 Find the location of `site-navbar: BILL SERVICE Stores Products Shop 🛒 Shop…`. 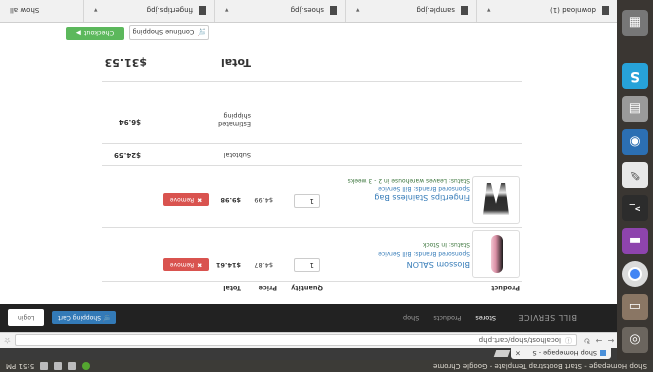

site-navbar: BILL SERVICE Stores Products Shop 🛒 Shop… is located at coordinates (308, 318).